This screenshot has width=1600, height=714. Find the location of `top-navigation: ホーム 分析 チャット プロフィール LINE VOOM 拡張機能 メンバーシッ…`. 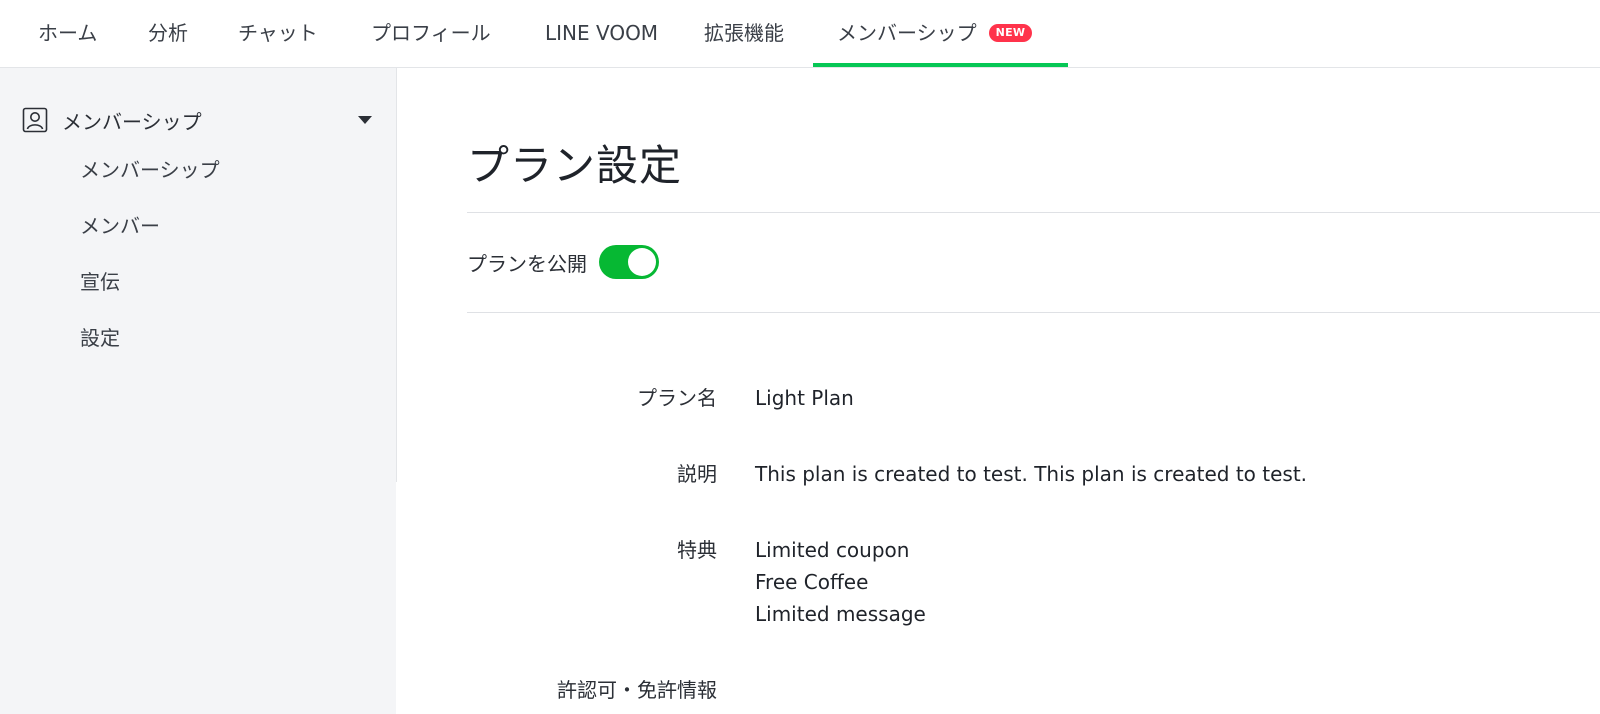

top-navigation: ホーム 分析 チャット プロフィール LINE VOOM 拡張機能 メンバーシッ… is located at coordinates (800, 34).